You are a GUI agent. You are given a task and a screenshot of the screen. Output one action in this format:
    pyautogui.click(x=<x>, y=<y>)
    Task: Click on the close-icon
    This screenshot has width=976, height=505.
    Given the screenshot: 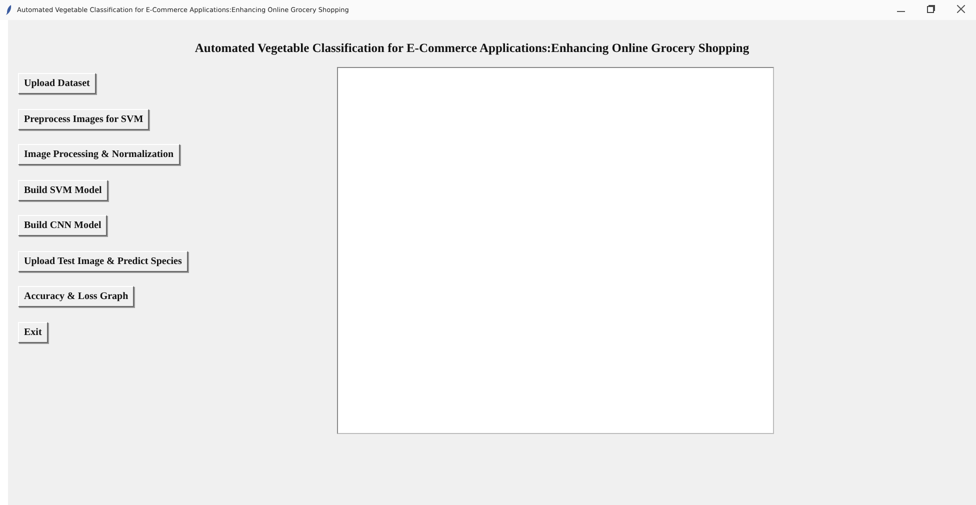 What is the action you would take?
    pyautogui.click(x=961, y=8)
    